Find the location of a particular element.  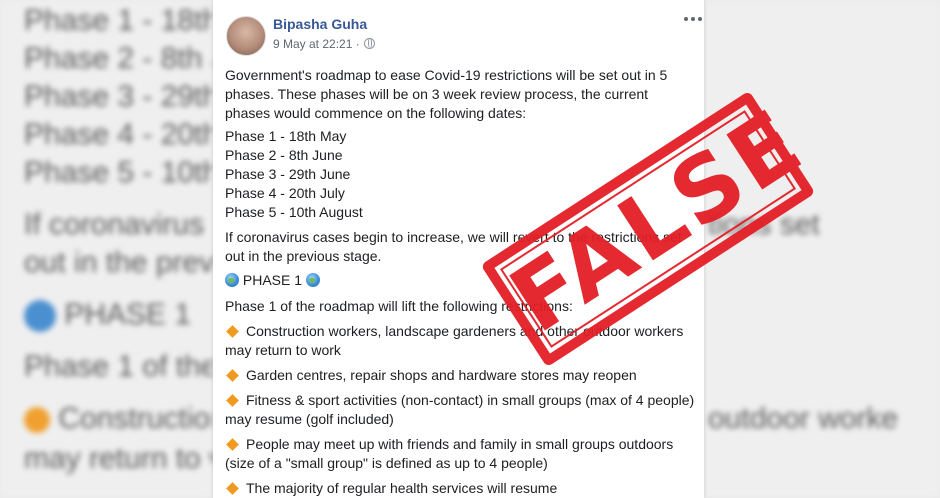

phase-heading: PHASE 1 is located at coordinates (272, 280).